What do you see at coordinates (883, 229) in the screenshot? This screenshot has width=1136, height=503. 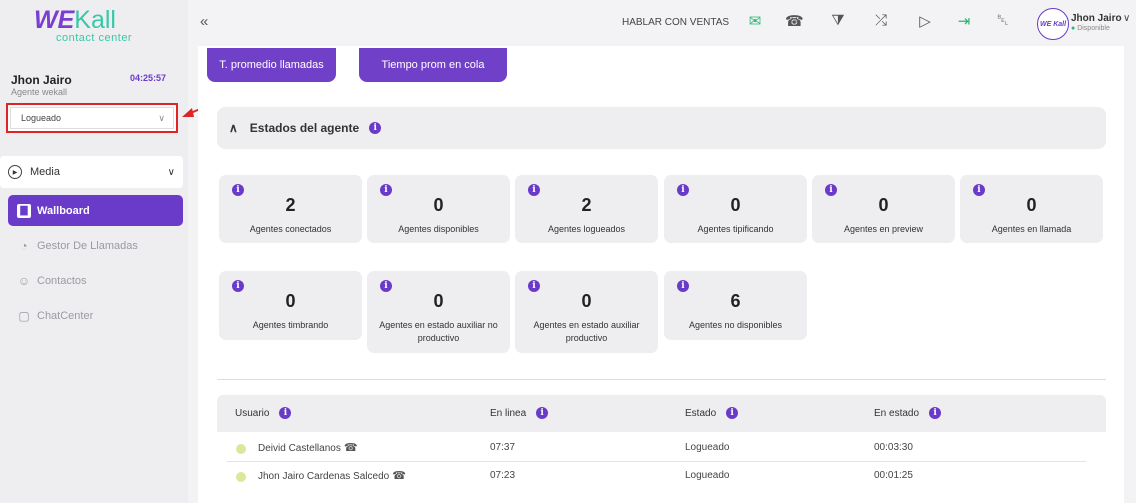 I see `stat-label: Agentes en preview` at bounding box center [883, 229].